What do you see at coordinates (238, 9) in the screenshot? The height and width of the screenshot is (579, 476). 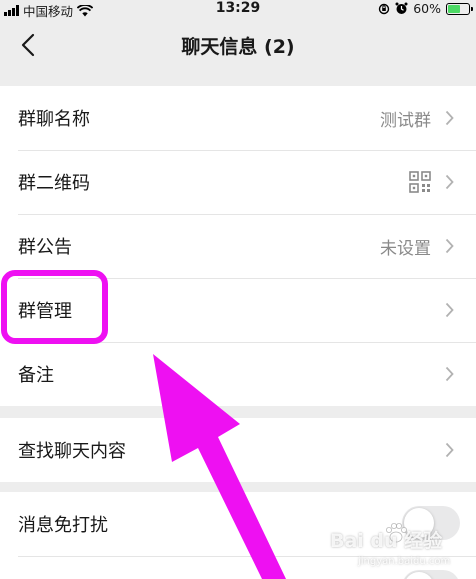 I see `status-bar: 中国移动 13:29 60%` at bounding box center [238, 9].